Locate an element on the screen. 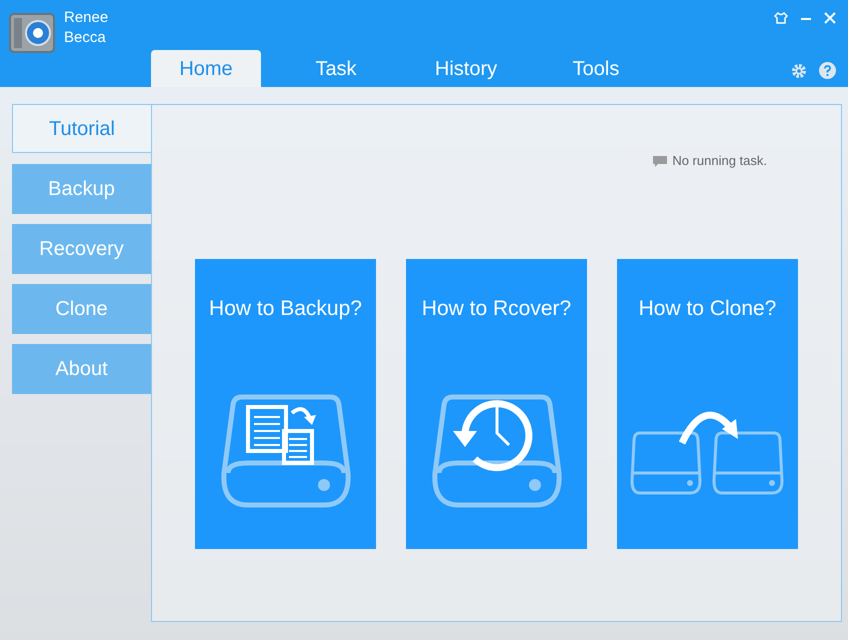  status-text: No running task. is located at coordinates (719, 161).